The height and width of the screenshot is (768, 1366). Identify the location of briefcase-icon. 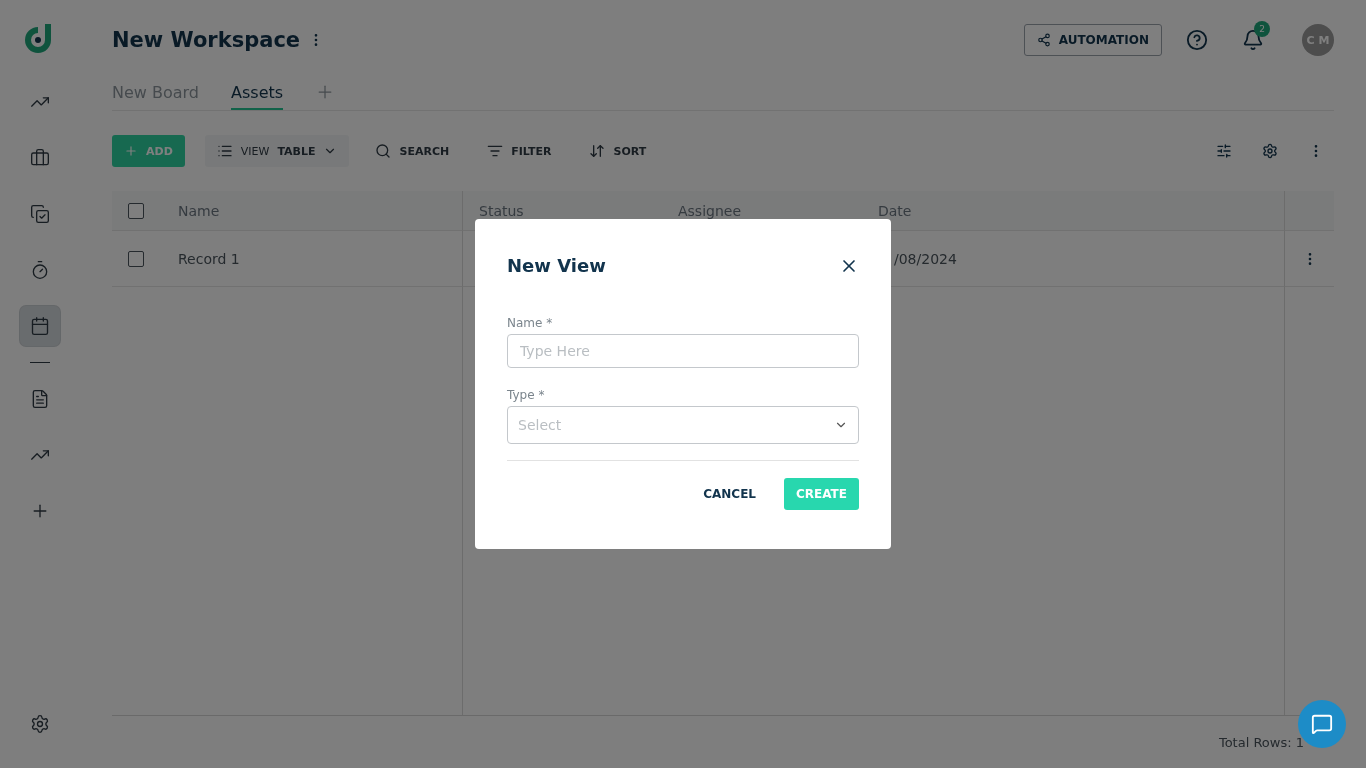
(40, 158).